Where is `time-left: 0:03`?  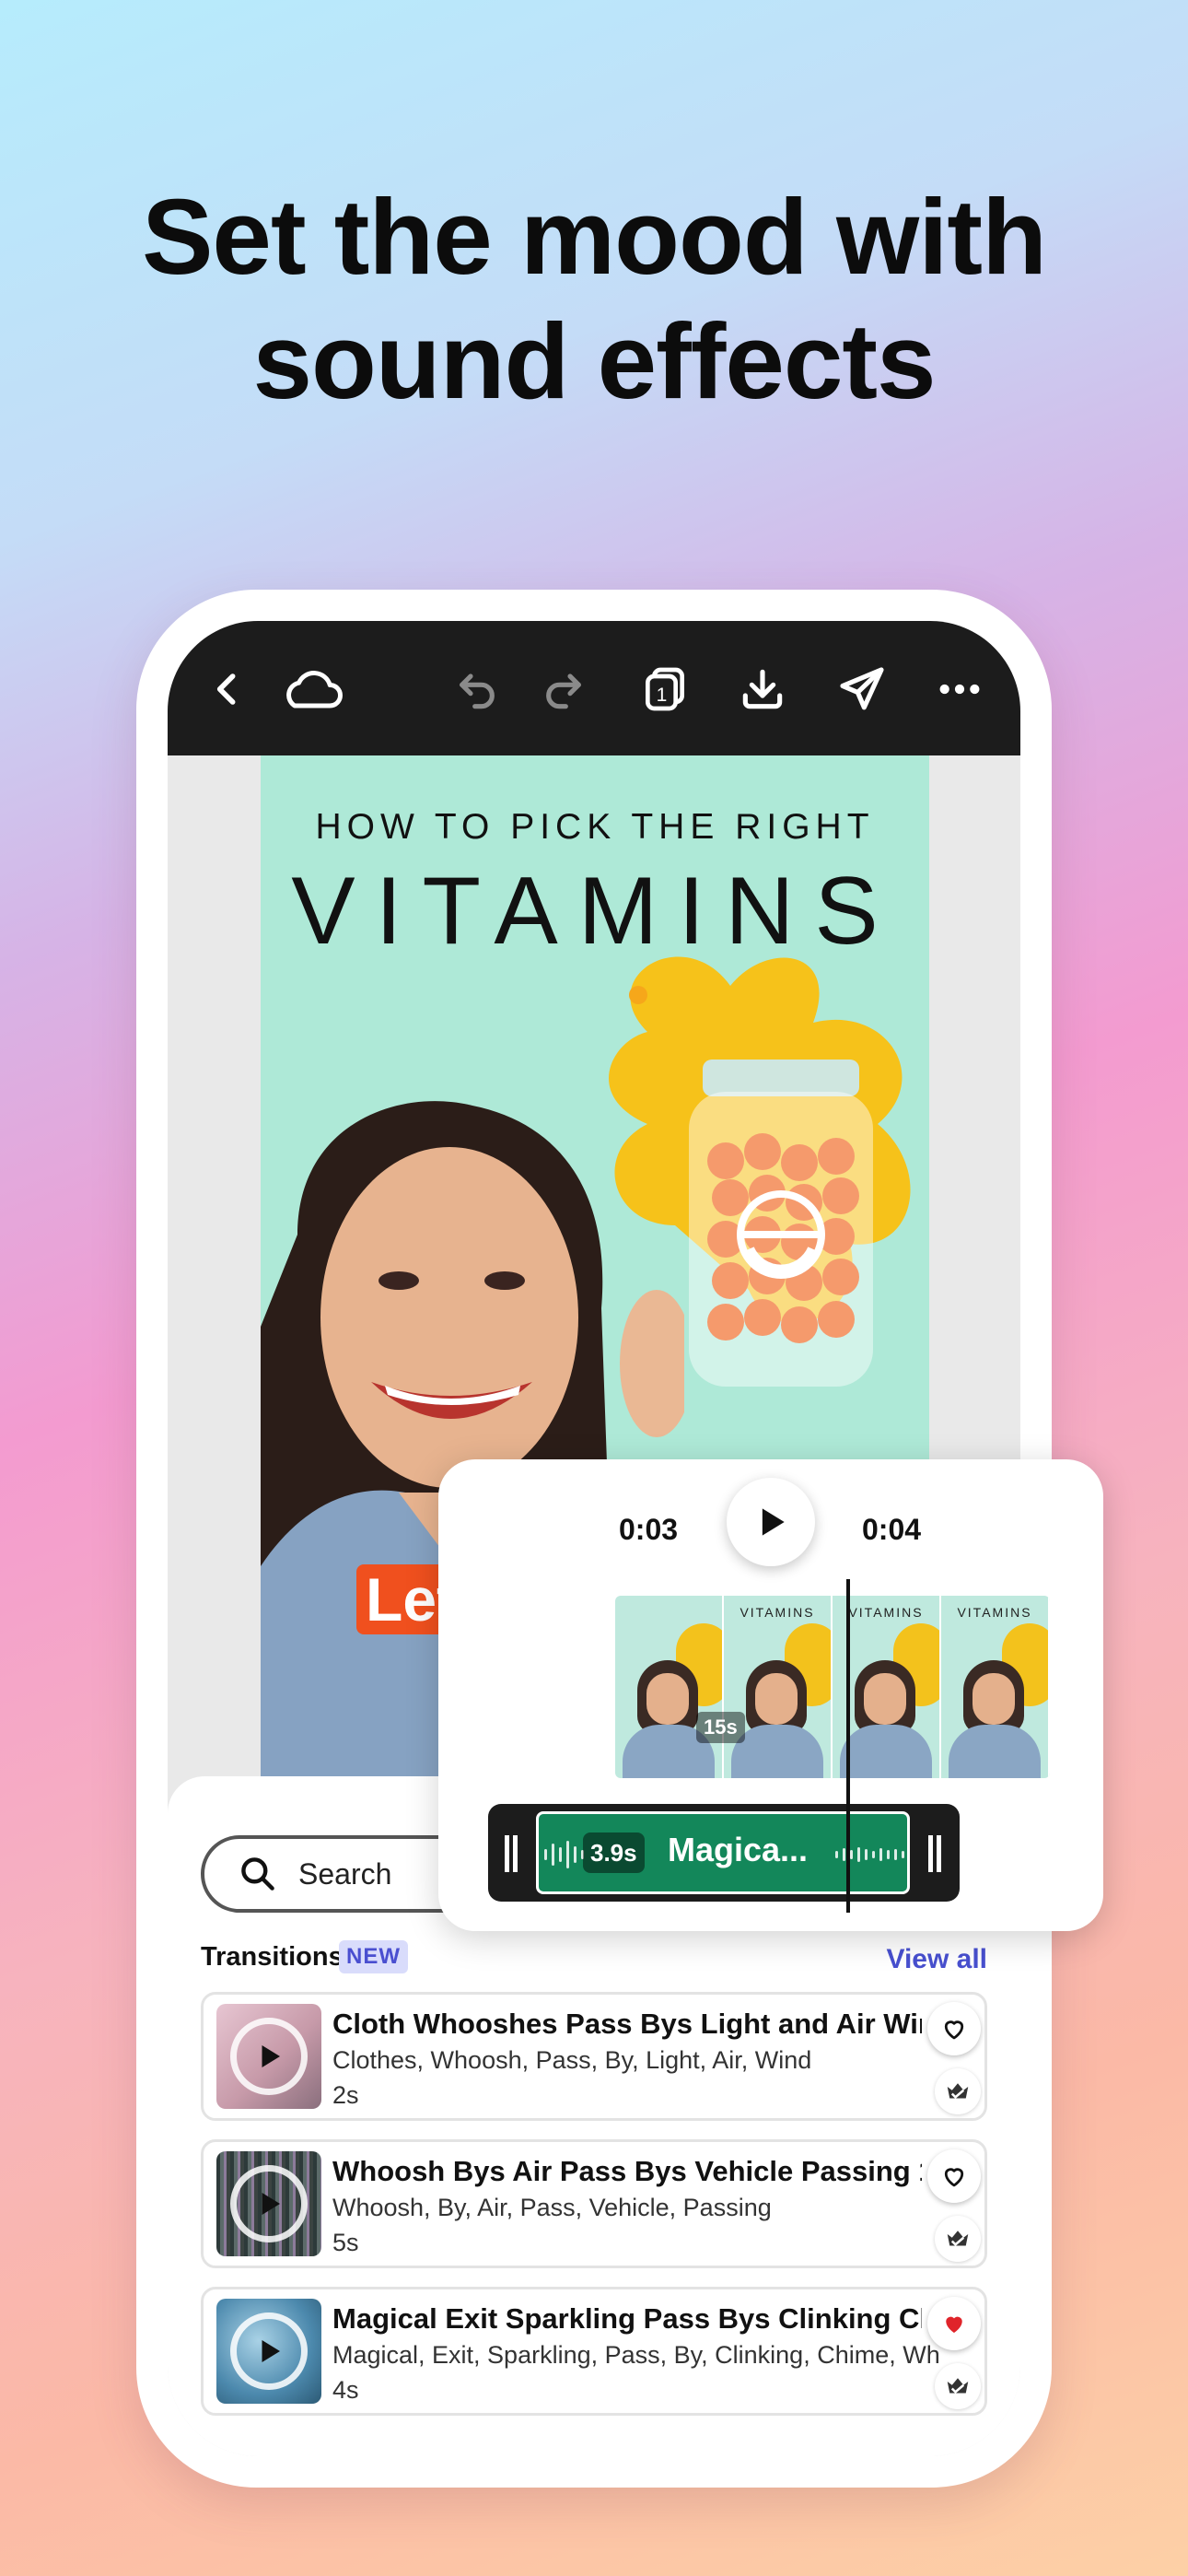 time-left: 0:03 is located at coordinates (649, 1529).